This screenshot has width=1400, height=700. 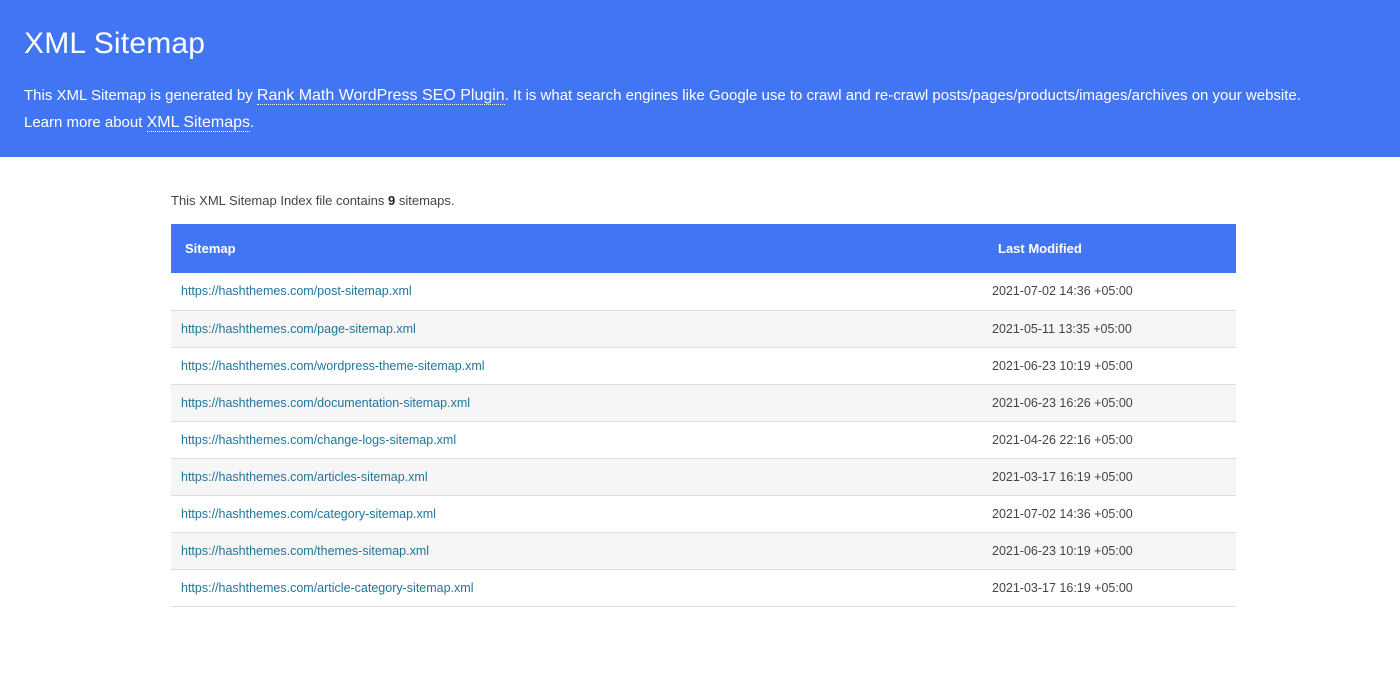 What do you see at coordinates (1062, 328) in the screenshot?
I see `last-modified-date: 2021-05-11 13:35 +05:00` at bounding box center [1062, 328].